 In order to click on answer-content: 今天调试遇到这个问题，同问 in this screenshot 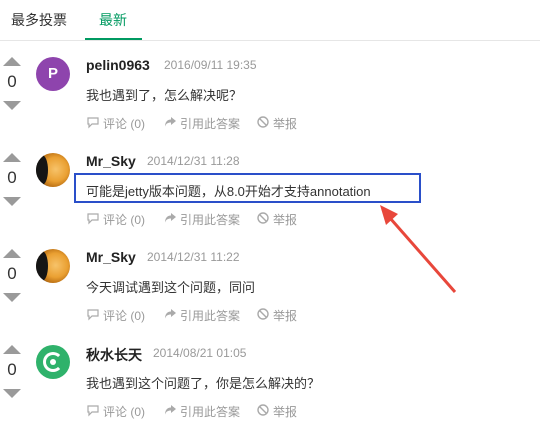, I will do `click(171, 287)`.